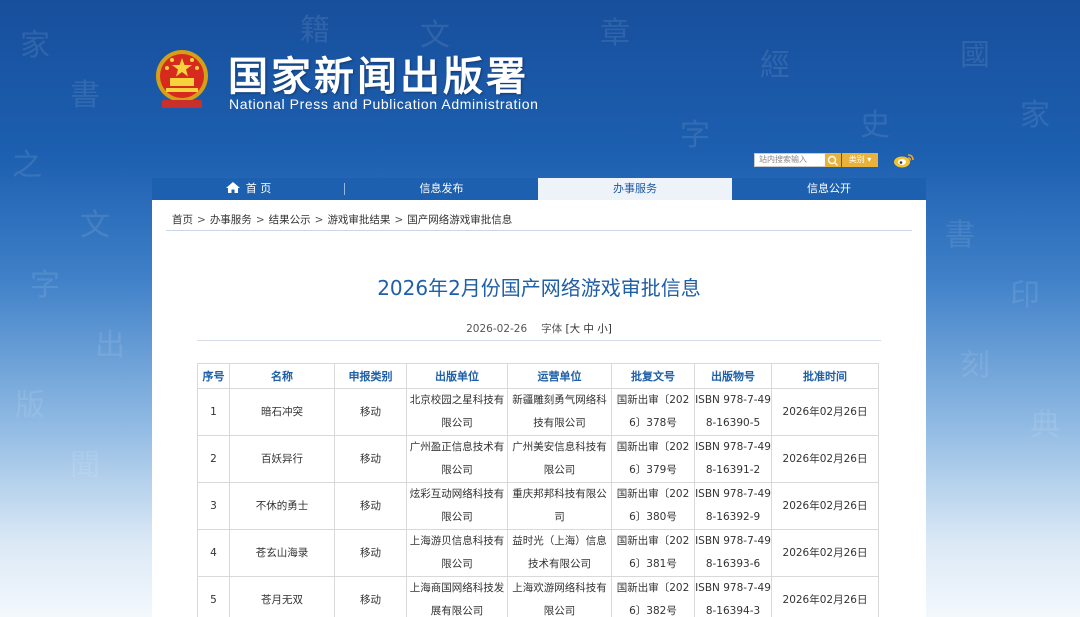 The height and width of the screenshot is (617, 1080). What do you see at coordinates (258, 188) in the screenshot?
I see `nav-home-label: 首 页` at bounding box center [258, 188].